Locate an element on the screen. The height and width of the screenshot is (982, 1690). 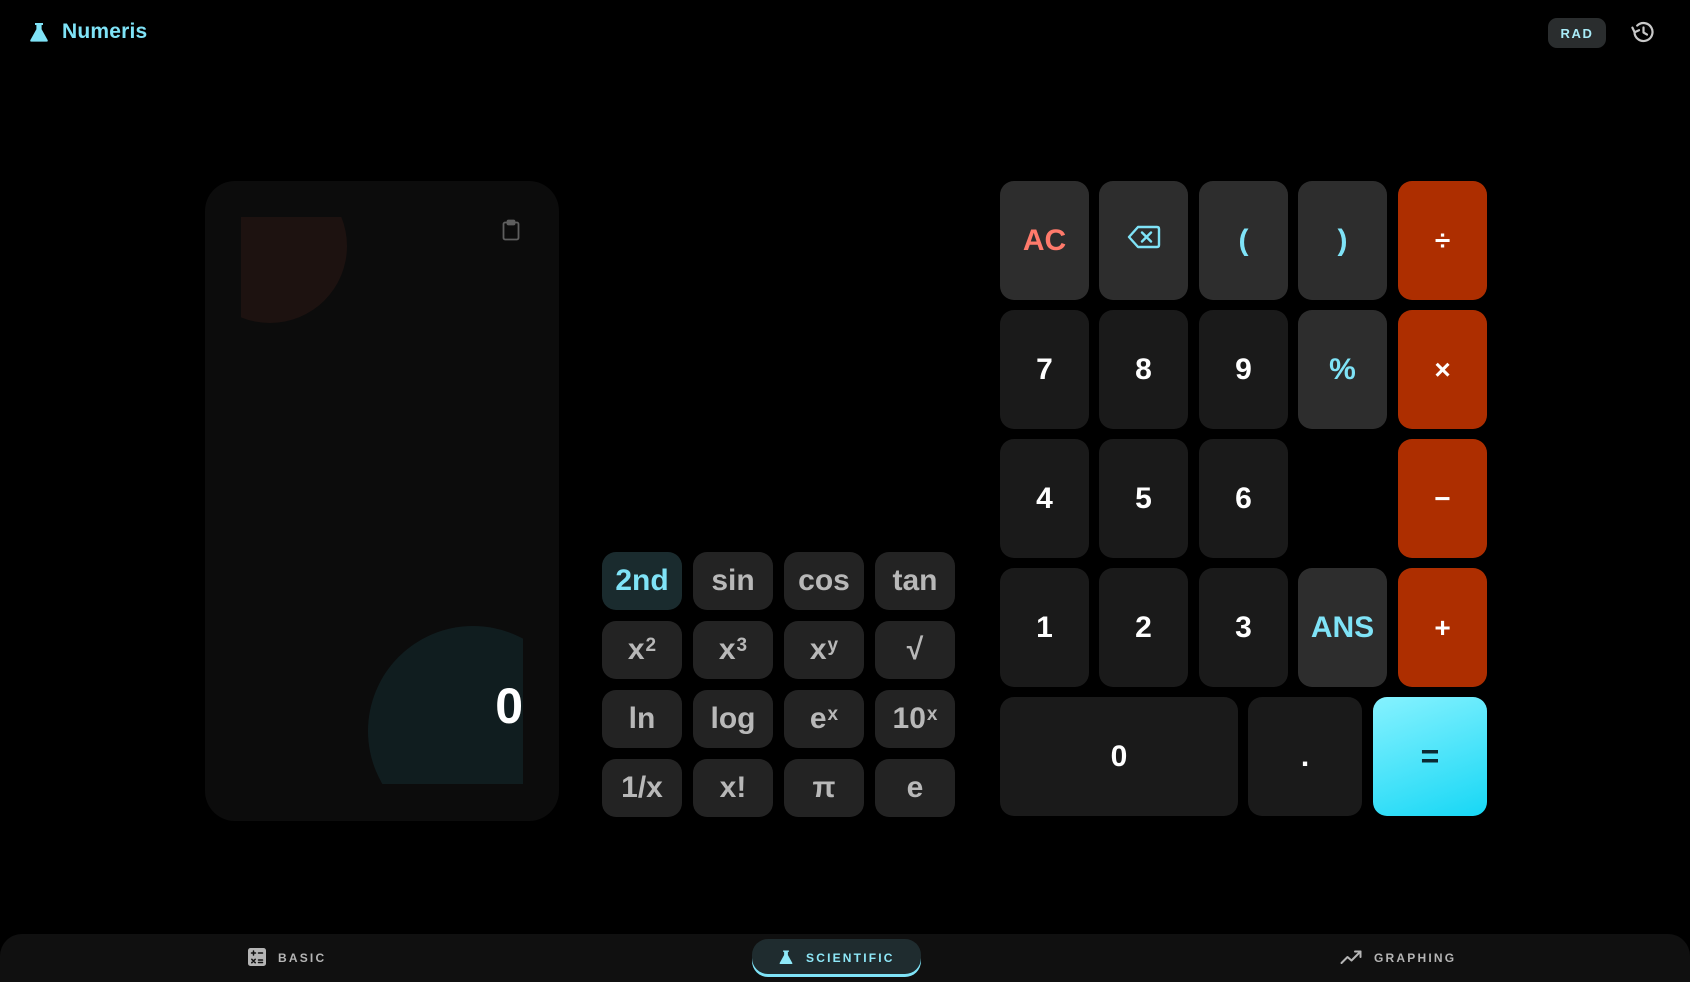
calculator-icon is located at coordinates (257, 958).